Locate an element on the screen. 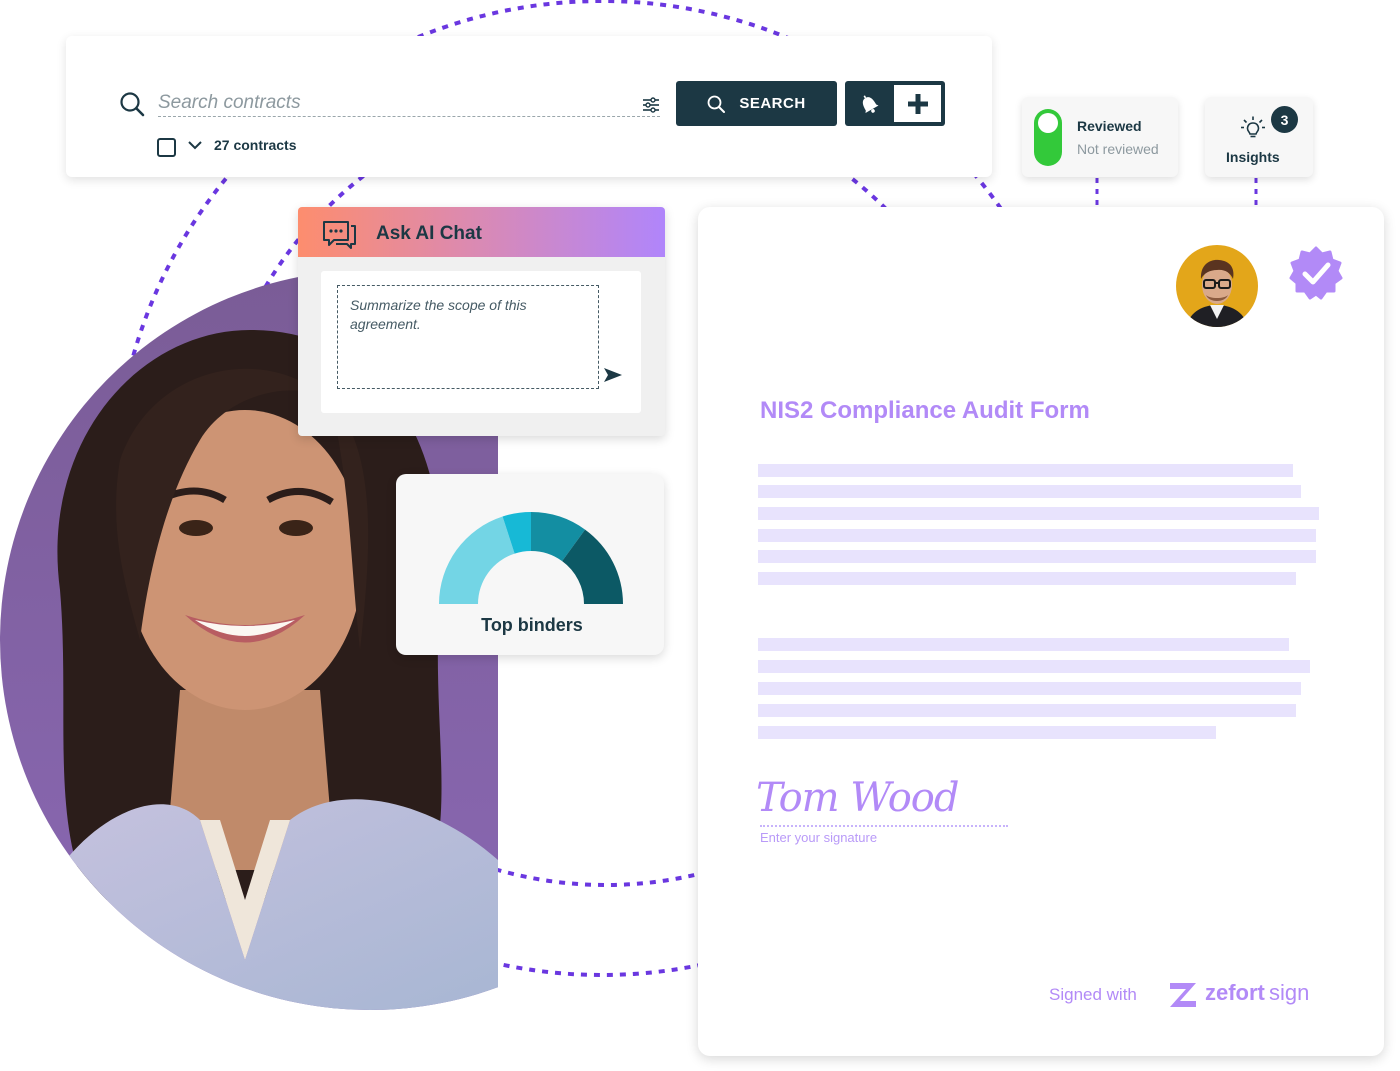 Image resolution: width=1400 pixels, height=1071 pixels. ai-chat-body is located at coordinates (481, 342).